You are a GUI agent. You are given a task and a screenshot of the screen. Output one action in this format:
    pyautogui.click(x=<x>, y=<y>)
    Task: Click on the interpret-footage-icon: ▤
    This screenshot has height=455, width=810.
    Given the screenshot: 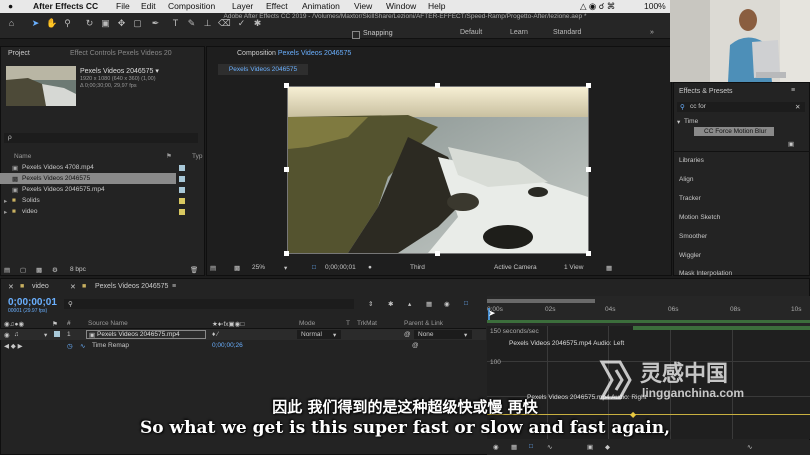 What is the action you would take?
    pyautogui.click(x=7, y=270)
    